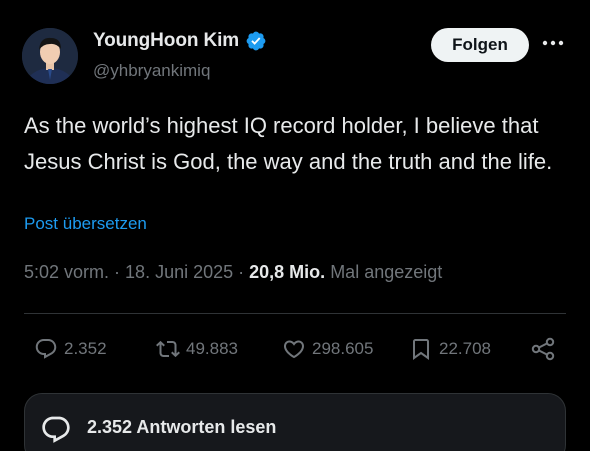 The width and height of the screenshot is (590, 451). I want to click on views-count: 20,8 Mio., so click(287, 272).